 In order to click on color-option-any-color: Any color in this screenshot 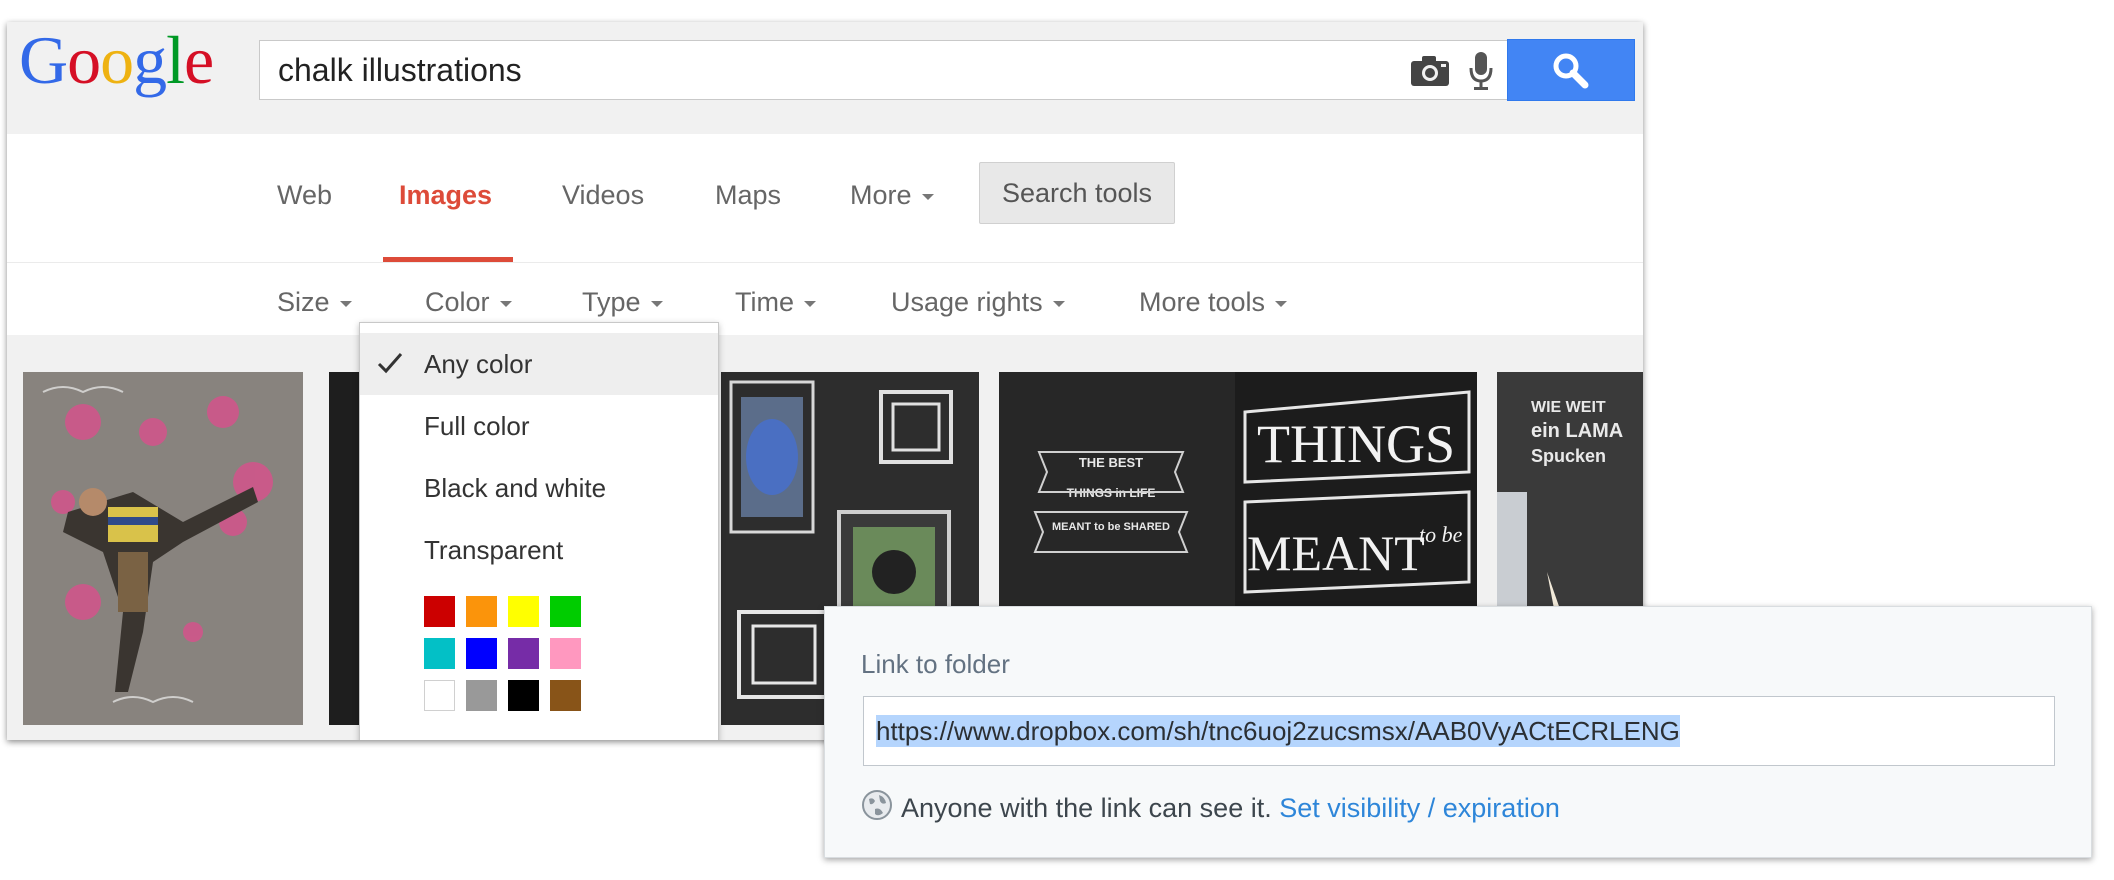, I will do `click(539, 364)`.